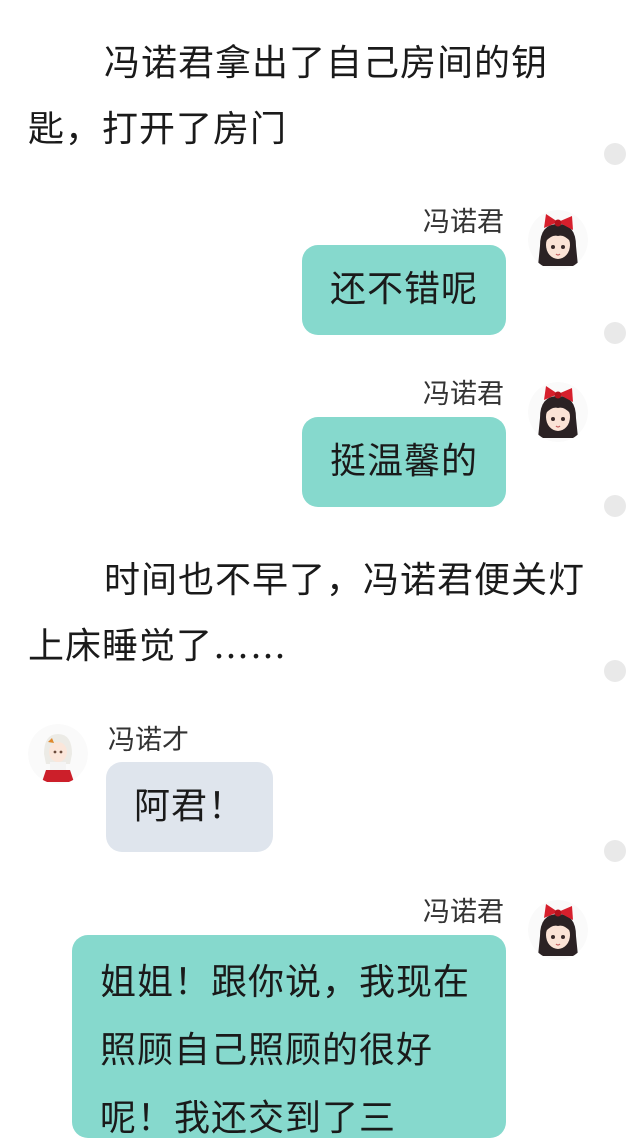 This screenshot has width=640, height=1138. I want to click on narration-paragraph: 冯诺君拿出了自己房间的钥匙，打开了房门, so click(288, 96).